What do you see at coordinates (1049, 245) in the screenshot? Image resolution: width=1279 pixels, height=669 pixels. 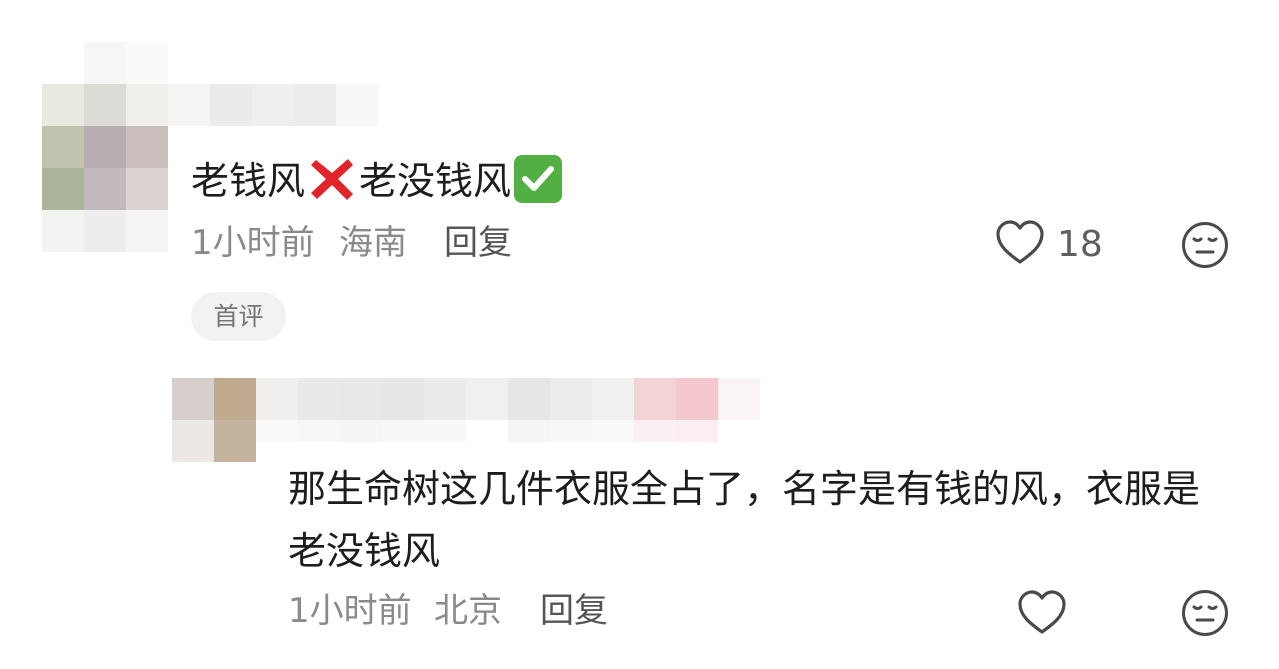 I see `like-button: 18` at bounding box center [1049, 245].